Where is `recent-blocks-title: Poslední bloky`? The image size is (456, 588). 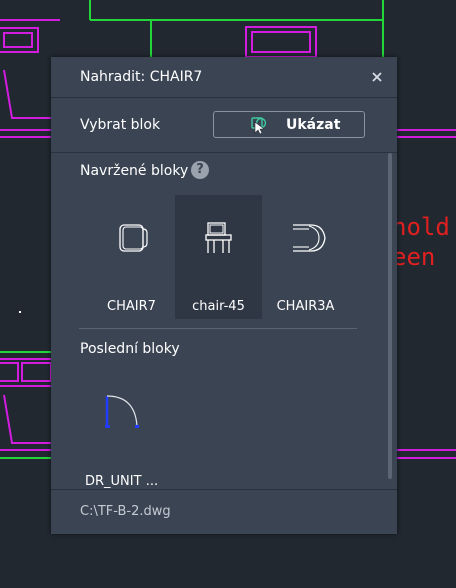 recent-blocks-title: Poslední bloky is located at coordinates (130, 349).